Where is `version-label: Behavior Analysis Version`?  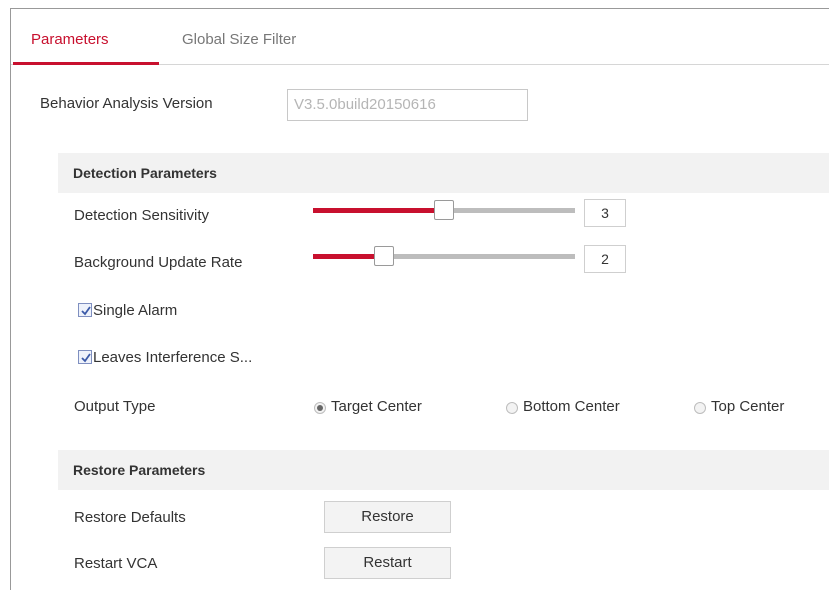 version-label: Behavior Analysis Version is located at coordinates (126, 103).